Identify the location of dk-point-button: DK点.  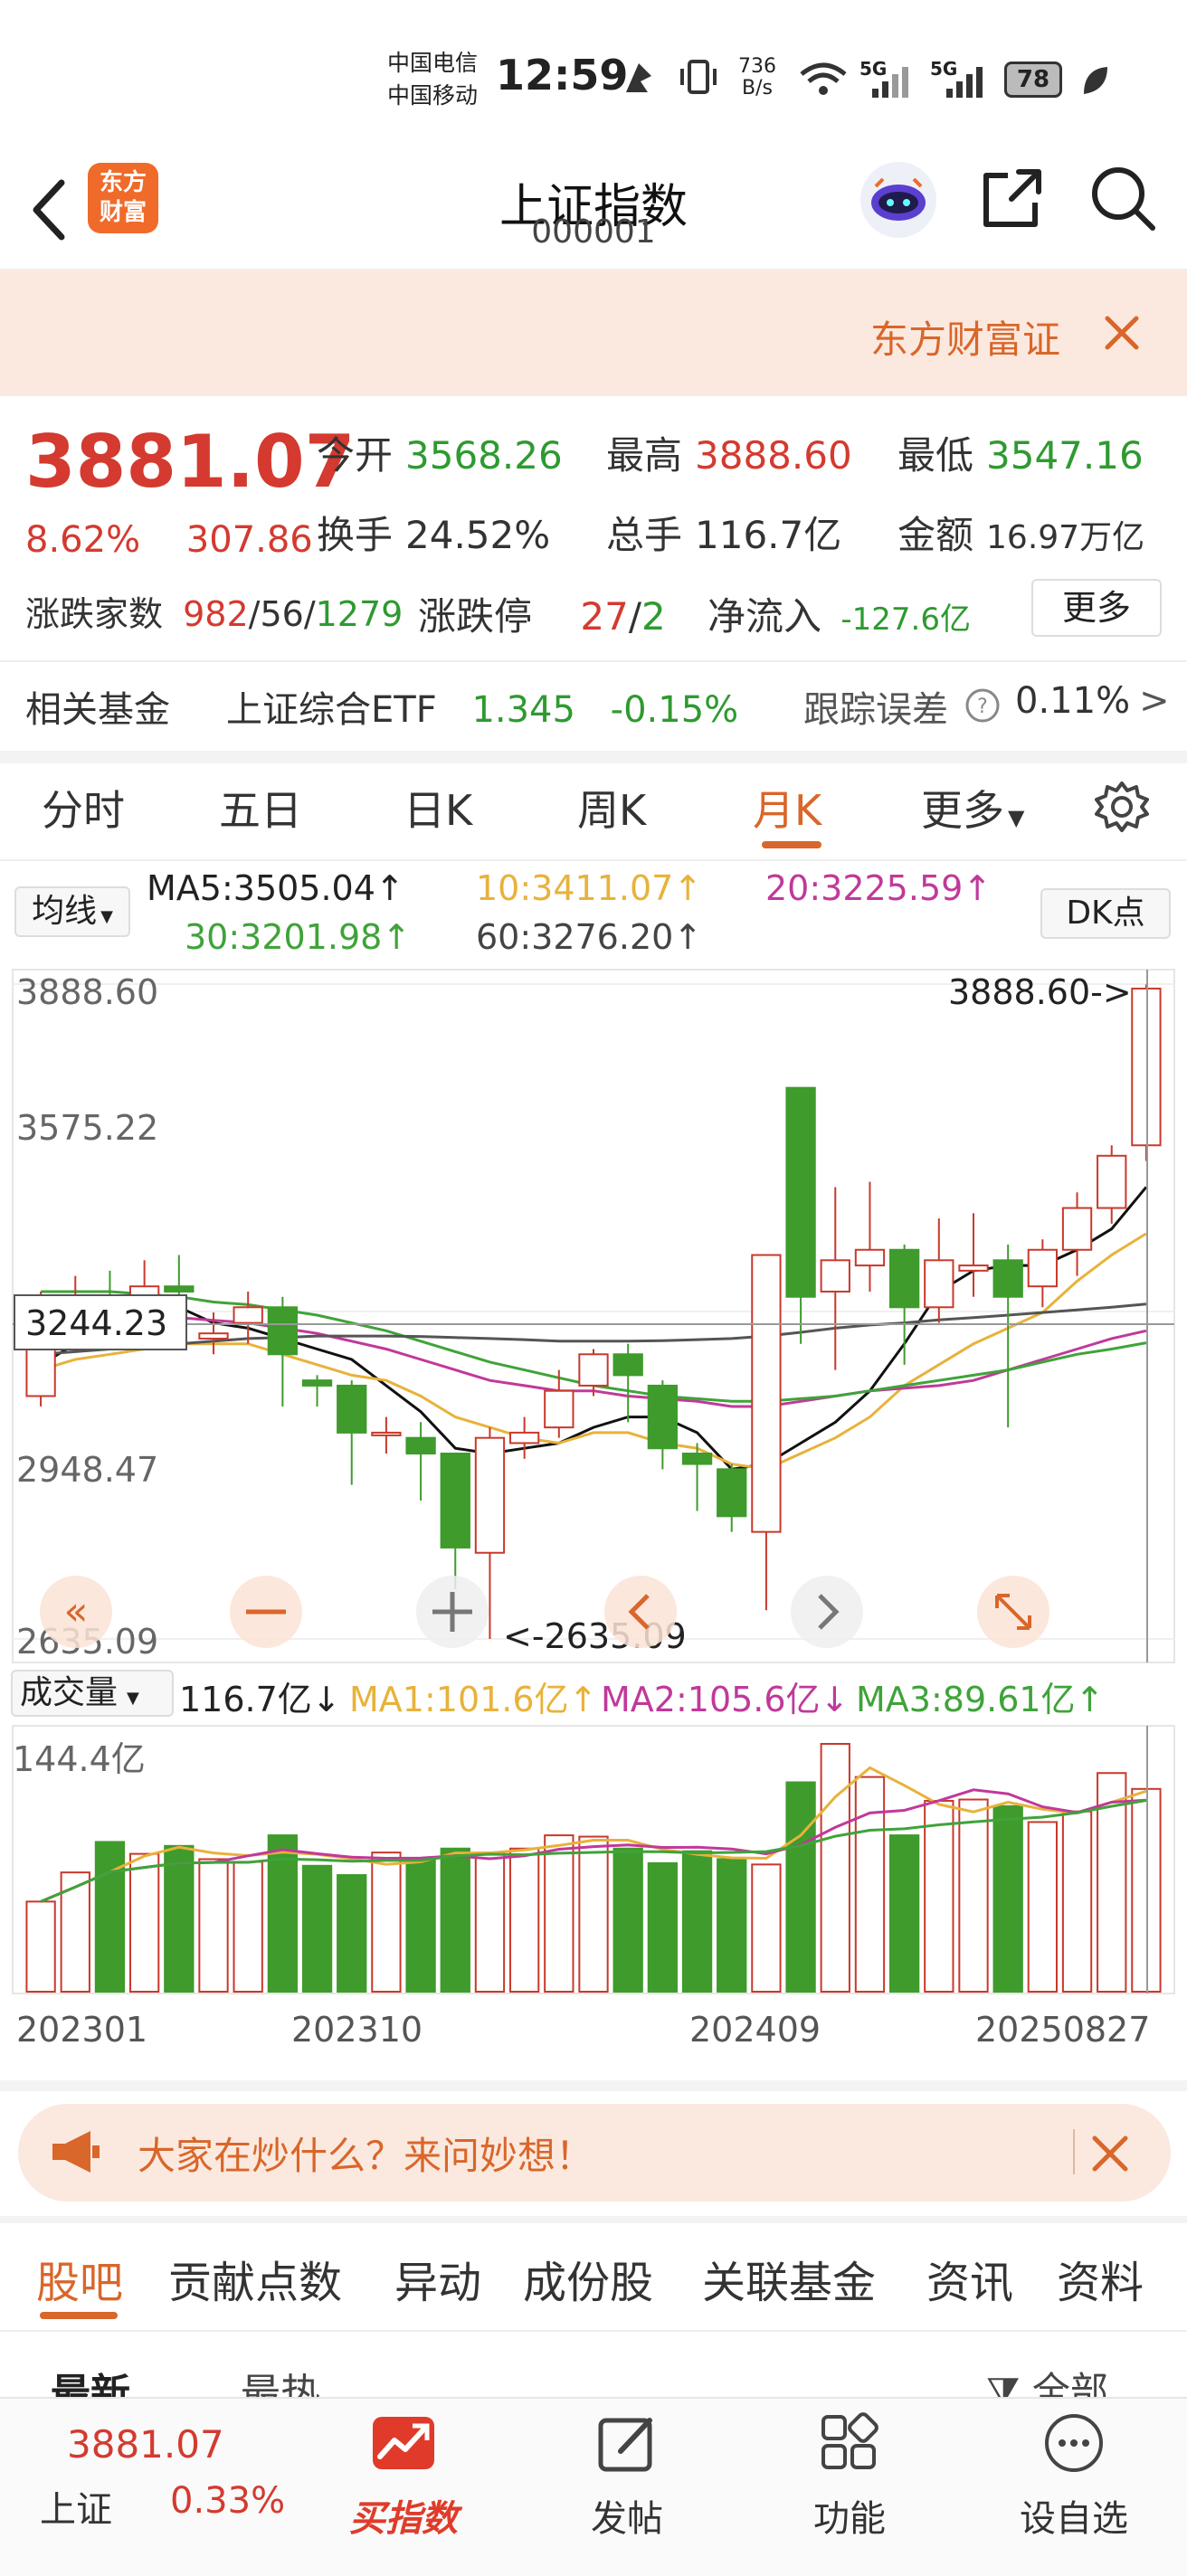
(1105, 913).